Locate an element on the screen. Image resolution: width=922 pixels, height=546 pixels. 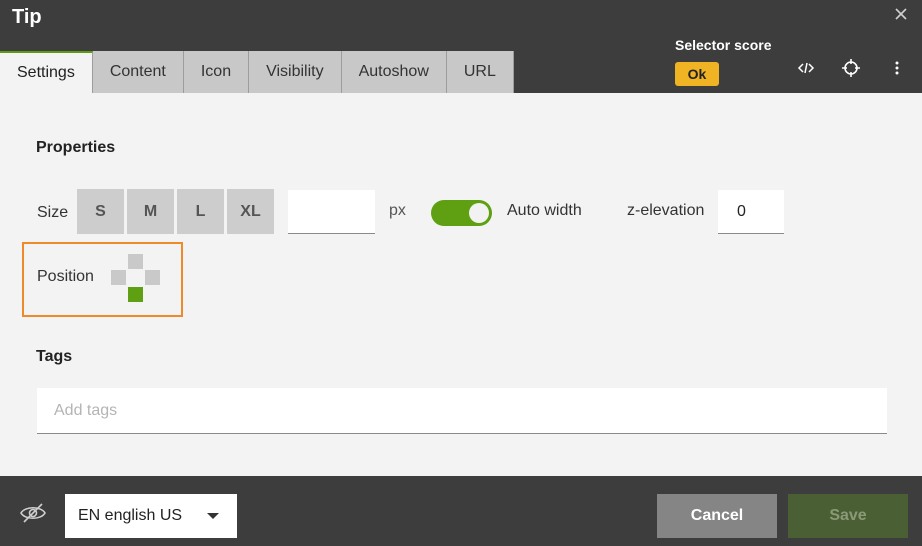
cancel-button: Cancel is located at coordinates (717, 516).